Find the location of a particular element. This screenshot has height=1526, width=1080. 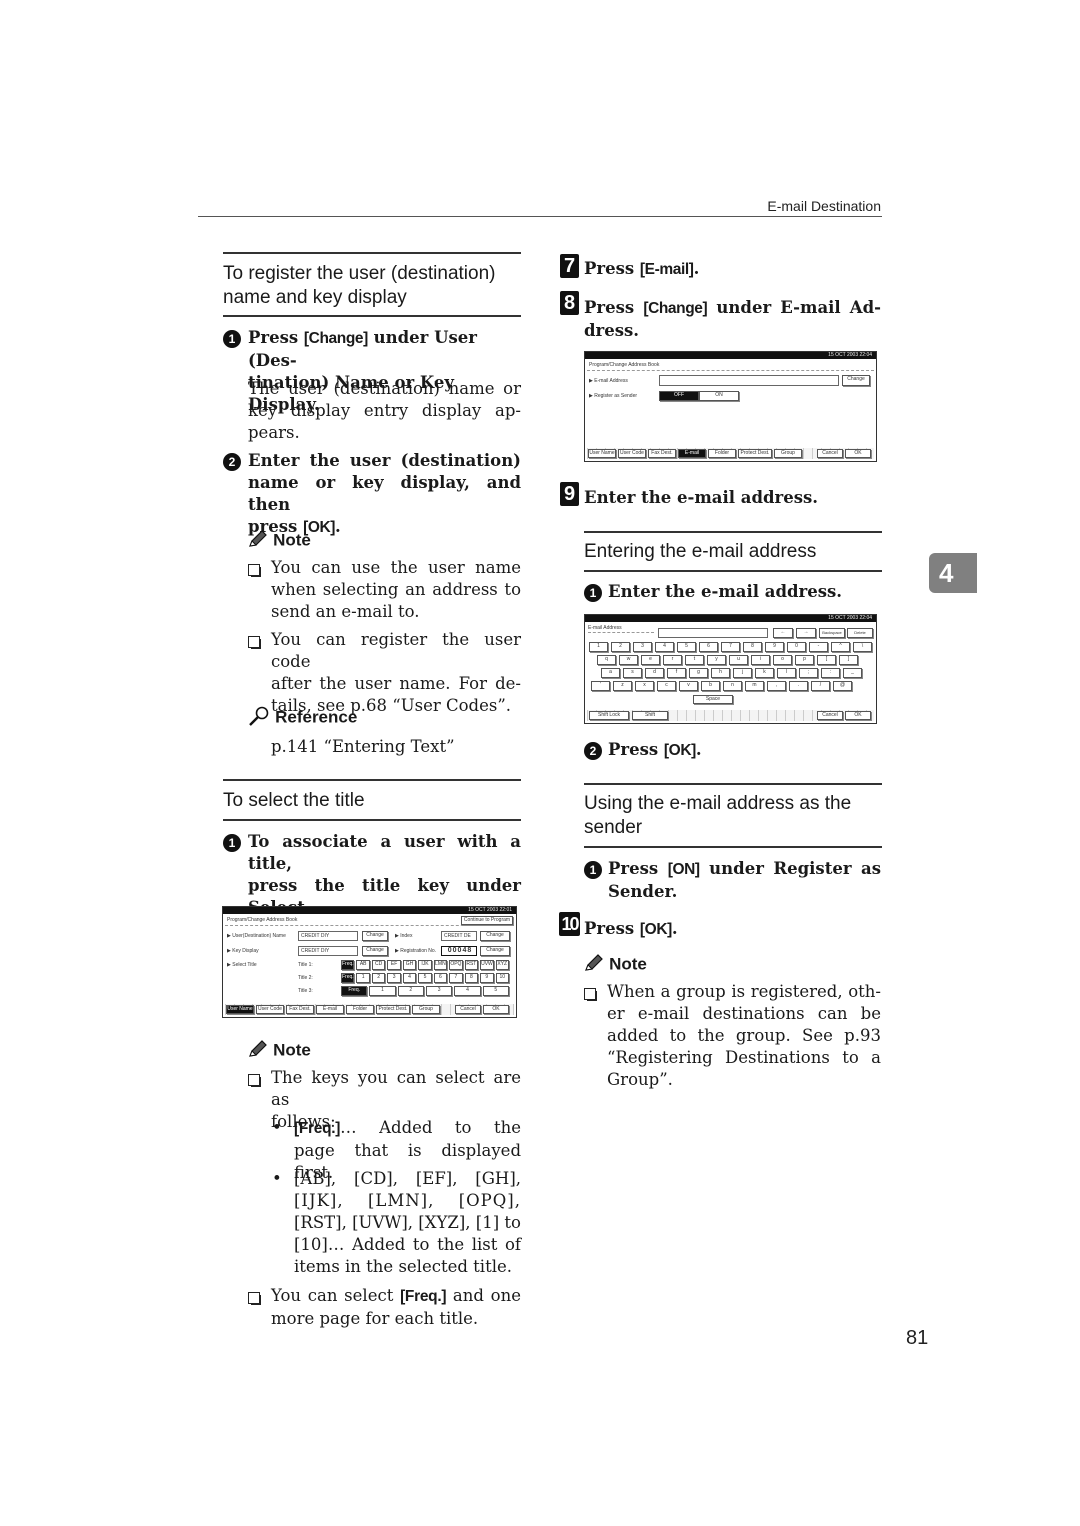

keyboard-key: ; is located at coordinates (808, 673).